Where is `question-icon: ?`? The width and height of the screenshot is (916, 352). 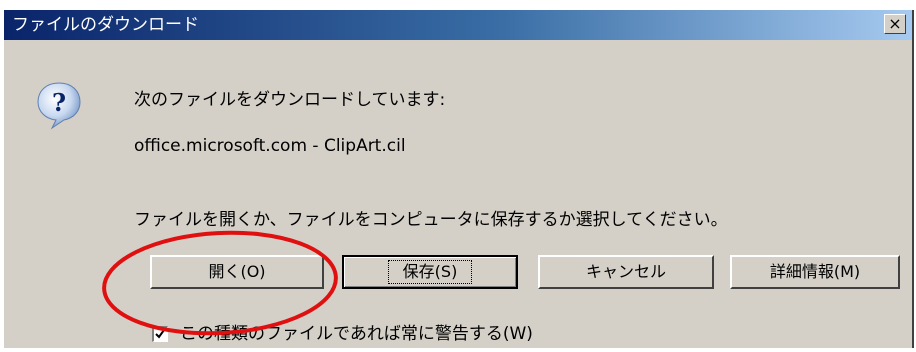 question-icon: ? is located at coordinates (59, 106).